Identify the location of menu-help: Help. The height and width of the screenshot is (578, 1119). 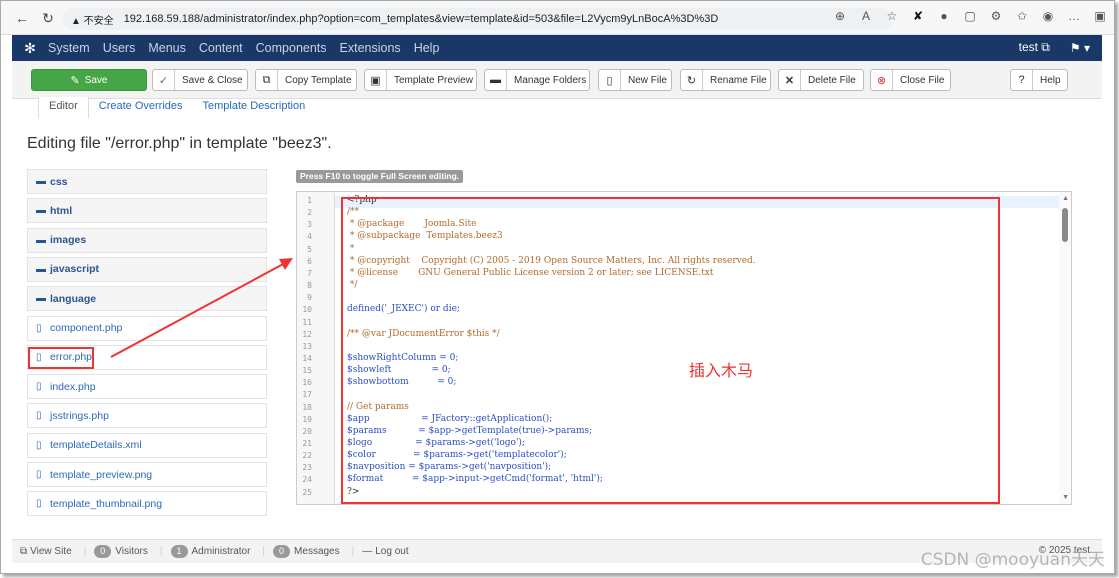
(427, 48).